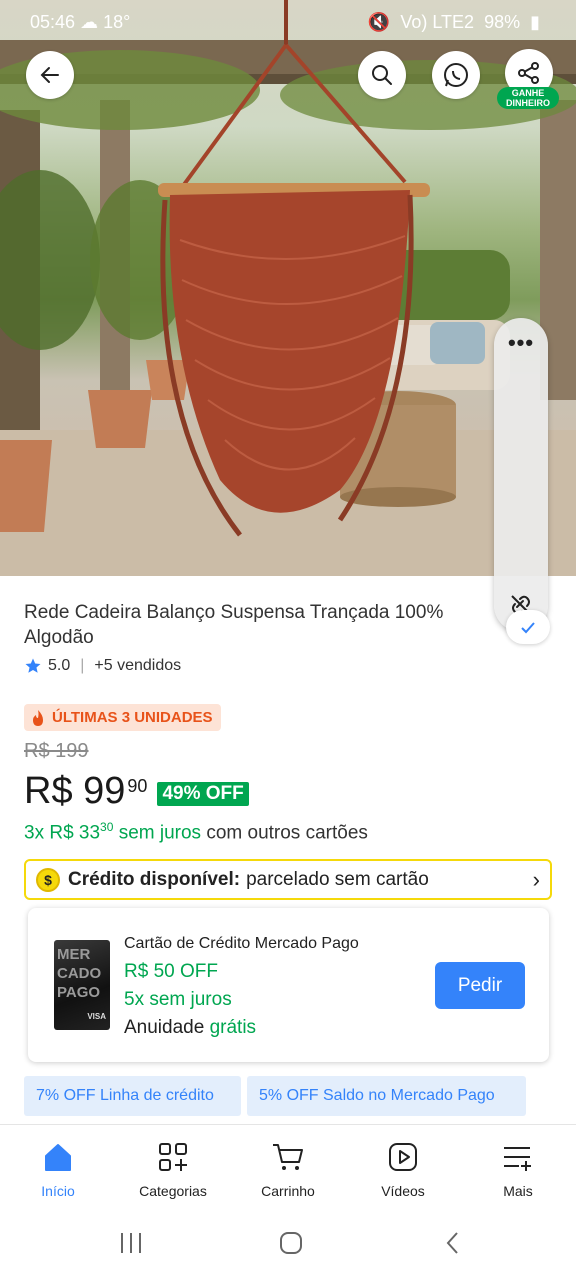  I want to click on nav-videos: Vídeos, so click(403, 1168).